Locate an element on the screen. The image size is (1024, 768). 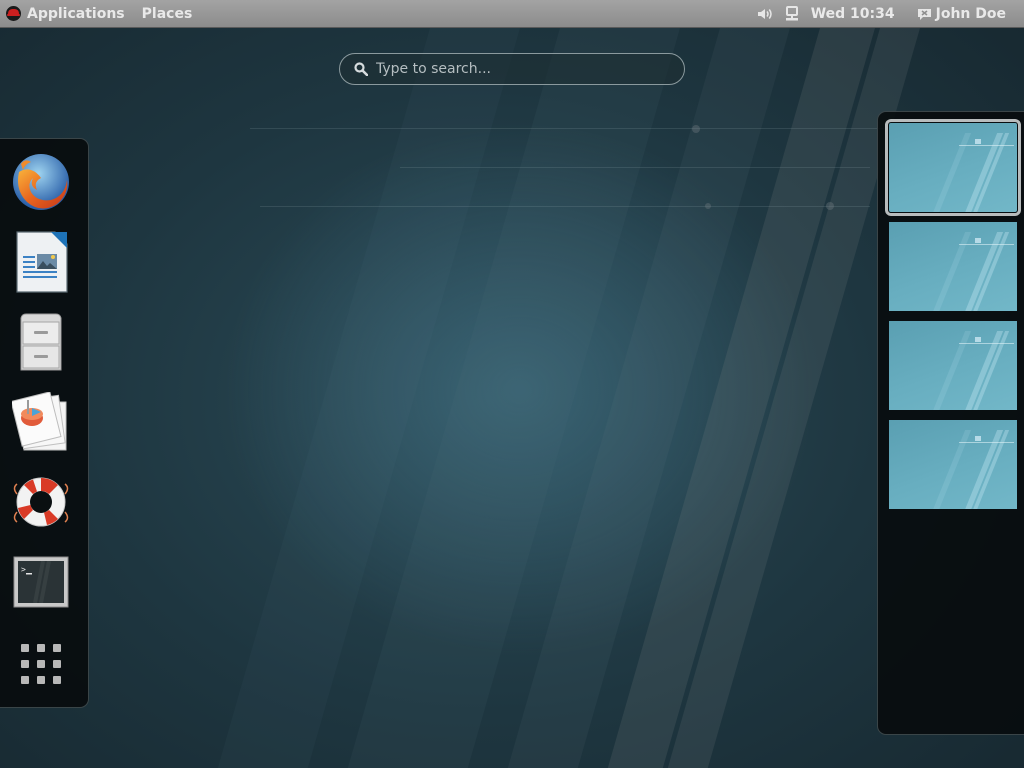
documents-icon is located at coordinates (39, 421).